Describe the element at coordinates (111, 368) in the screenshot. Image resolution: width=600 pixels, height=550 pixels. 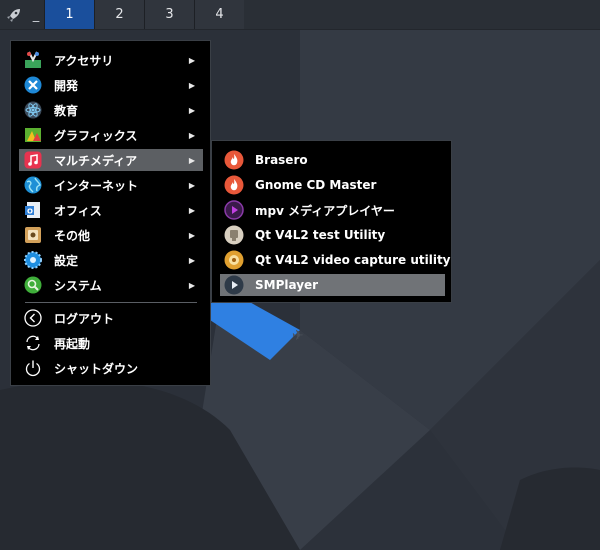
I see `menu-item-shutdown: シャットダウン` at that location.